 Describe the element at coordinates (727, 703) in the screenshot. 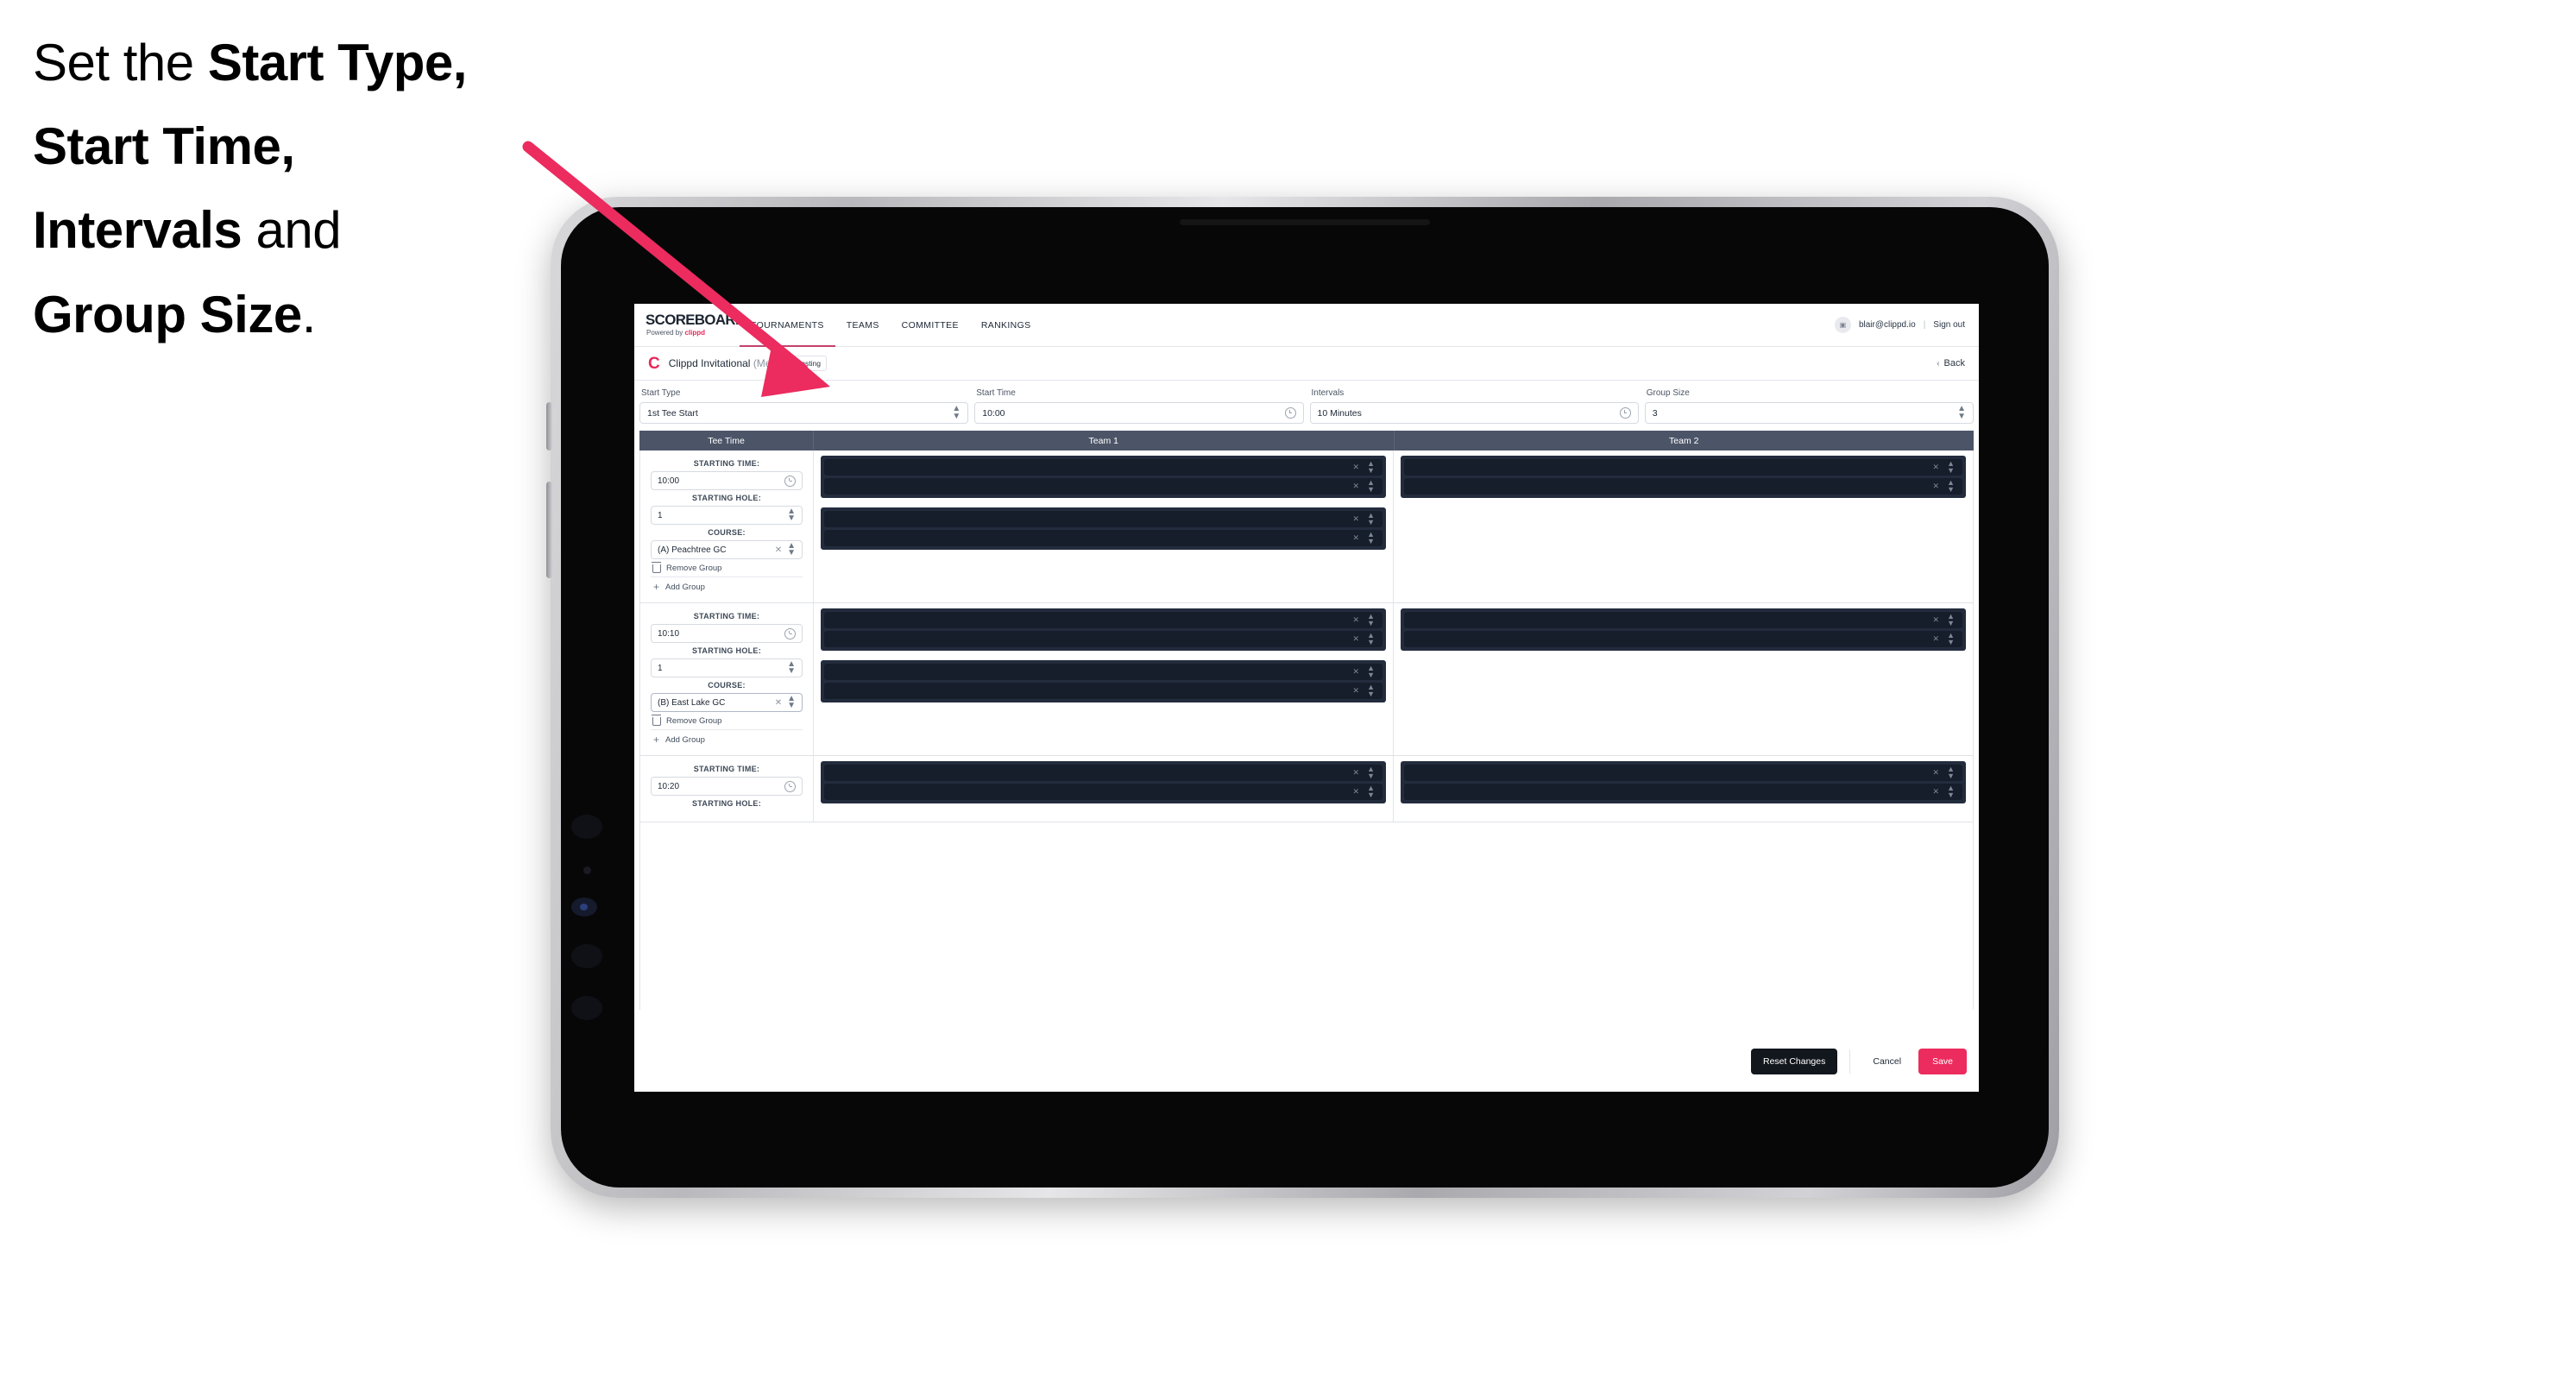

I see `course-select: (B) East Lake GC ✕ ▲ ▼` at that location.